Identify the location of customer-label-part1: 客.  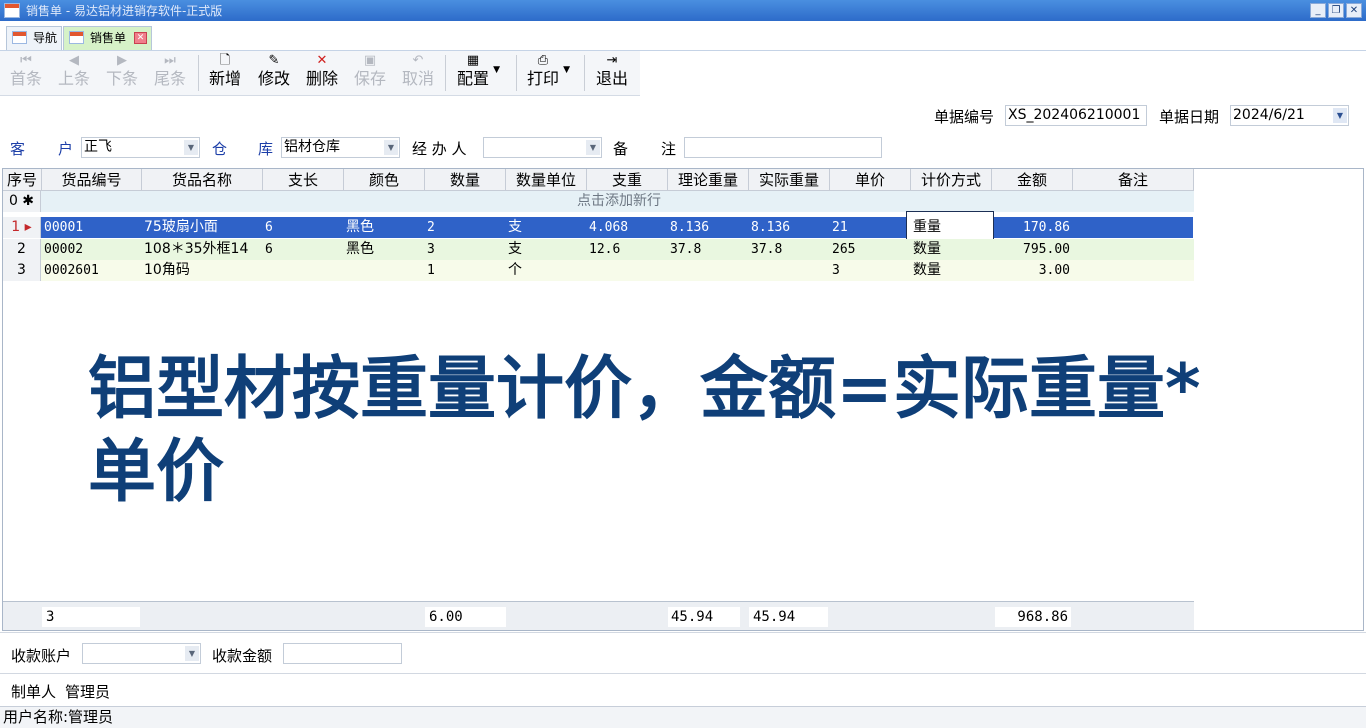
(18, 149).